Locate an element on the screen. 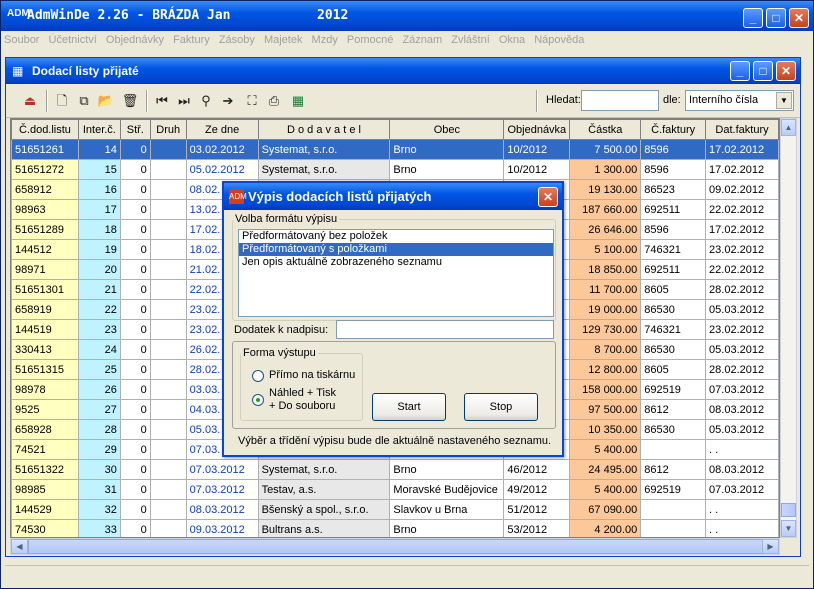 Image resolution: width=814 pixels, height=589 pixels. column-header: Obec is located at coordinates (447, 129).